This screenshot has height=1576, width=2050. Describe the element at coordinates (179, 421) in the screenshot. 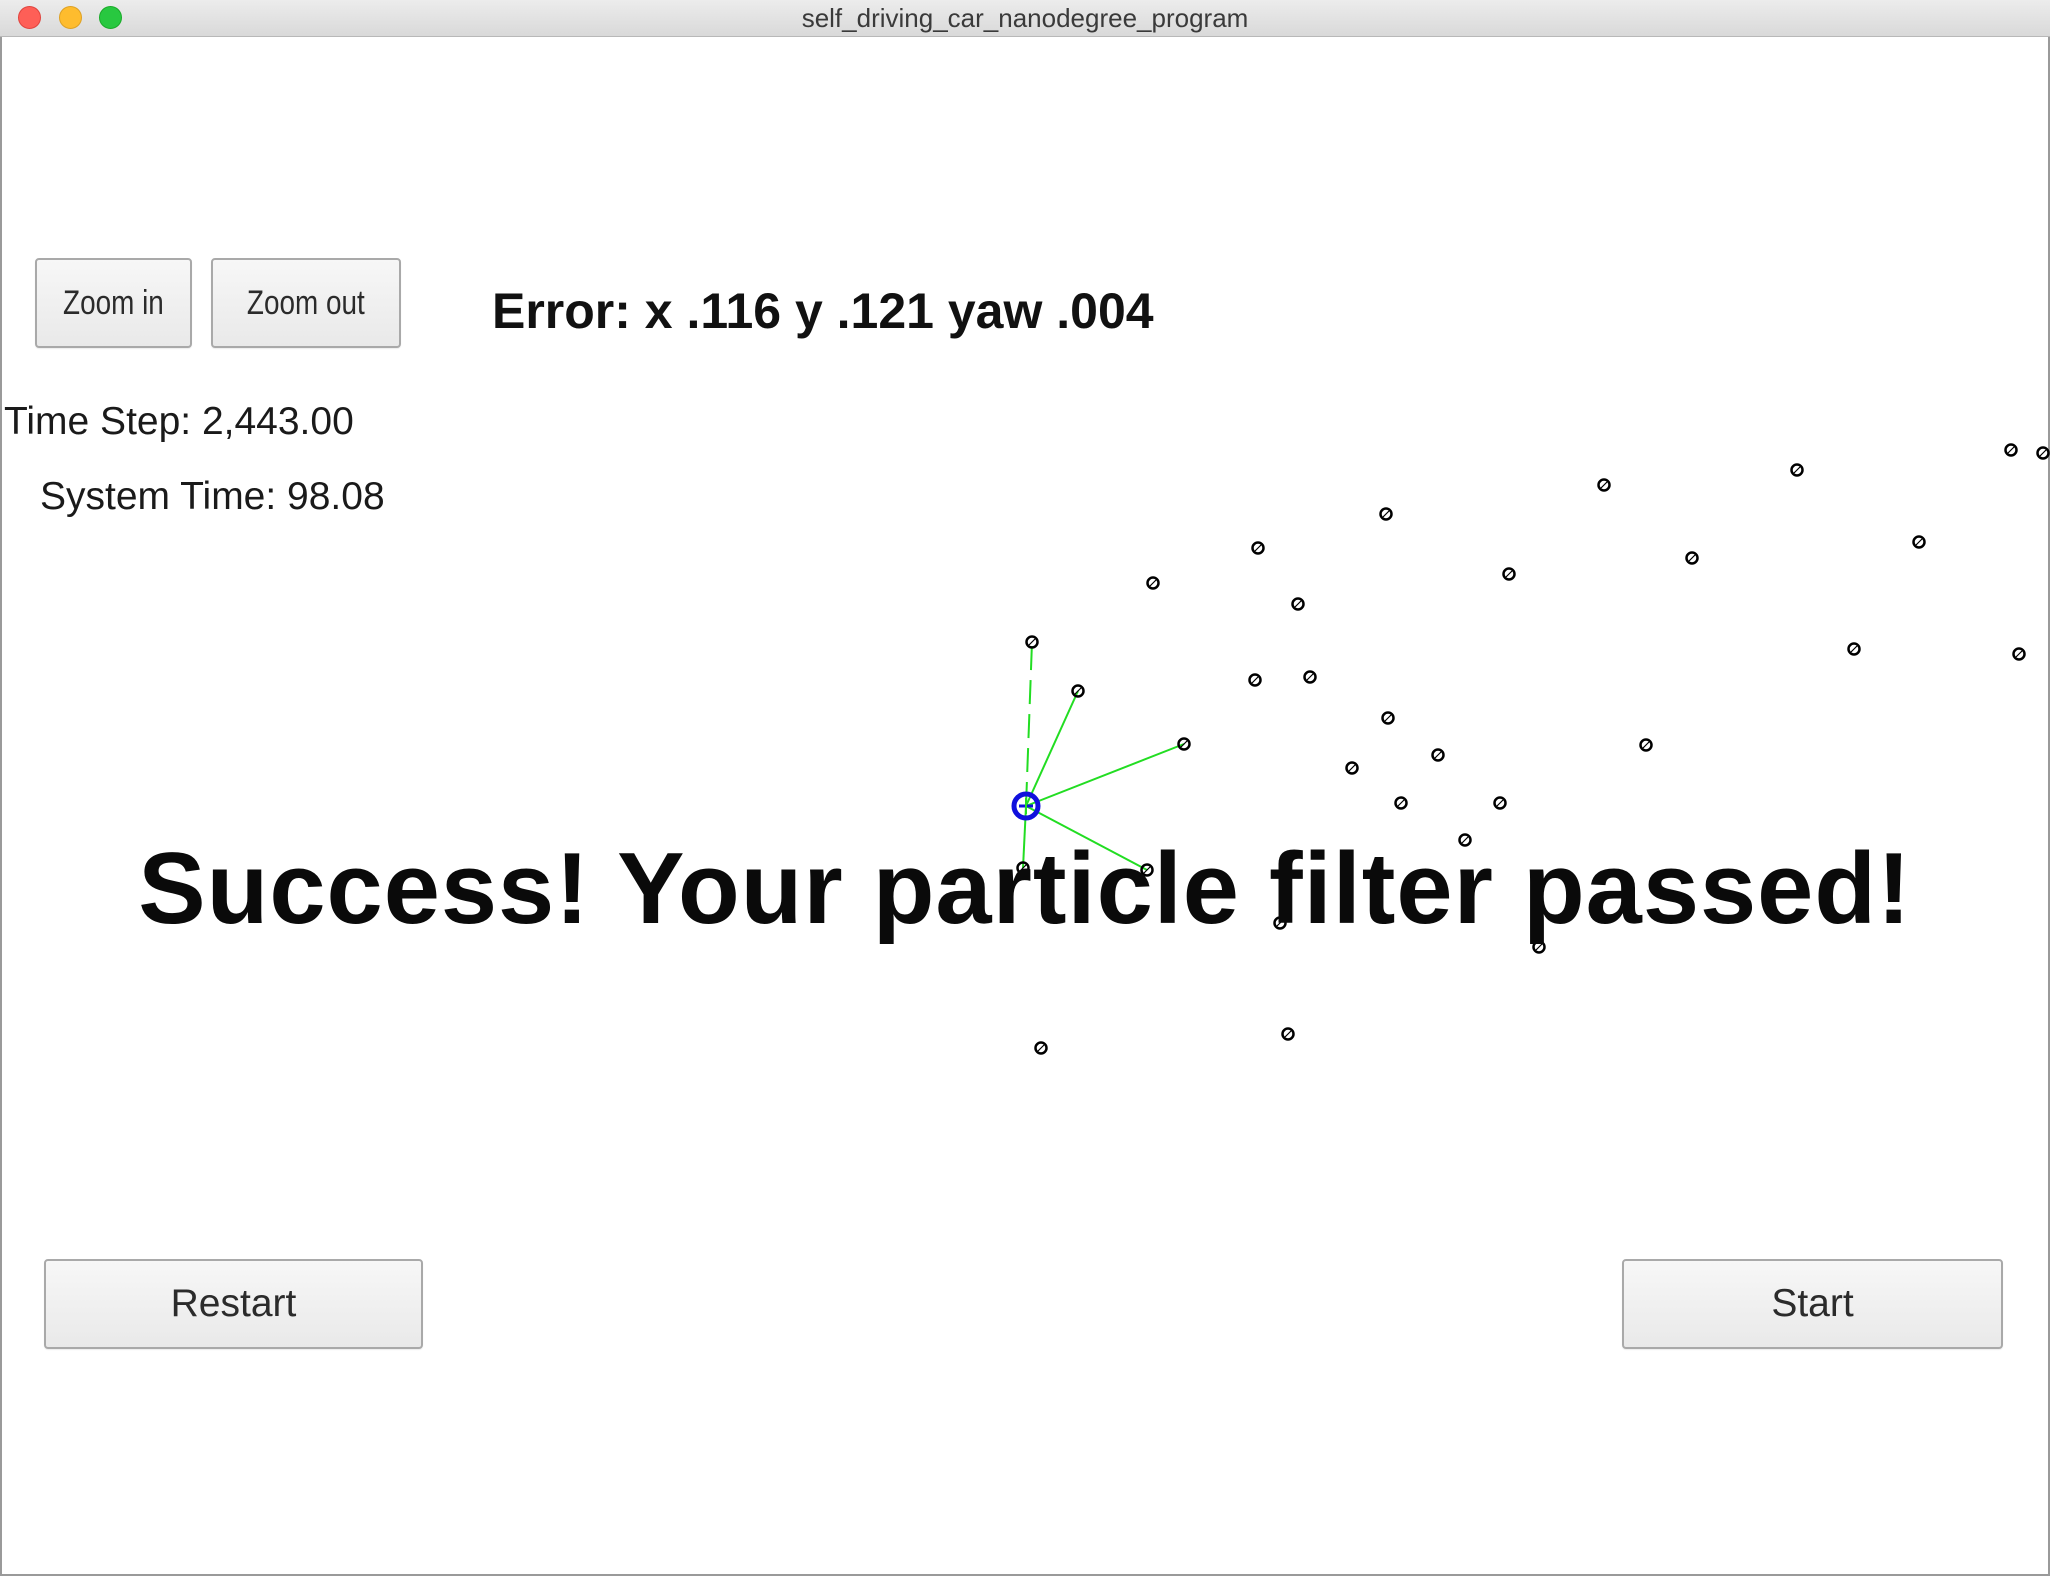

I see `time-step-readout: Time Step: 2,443.00` at that location.